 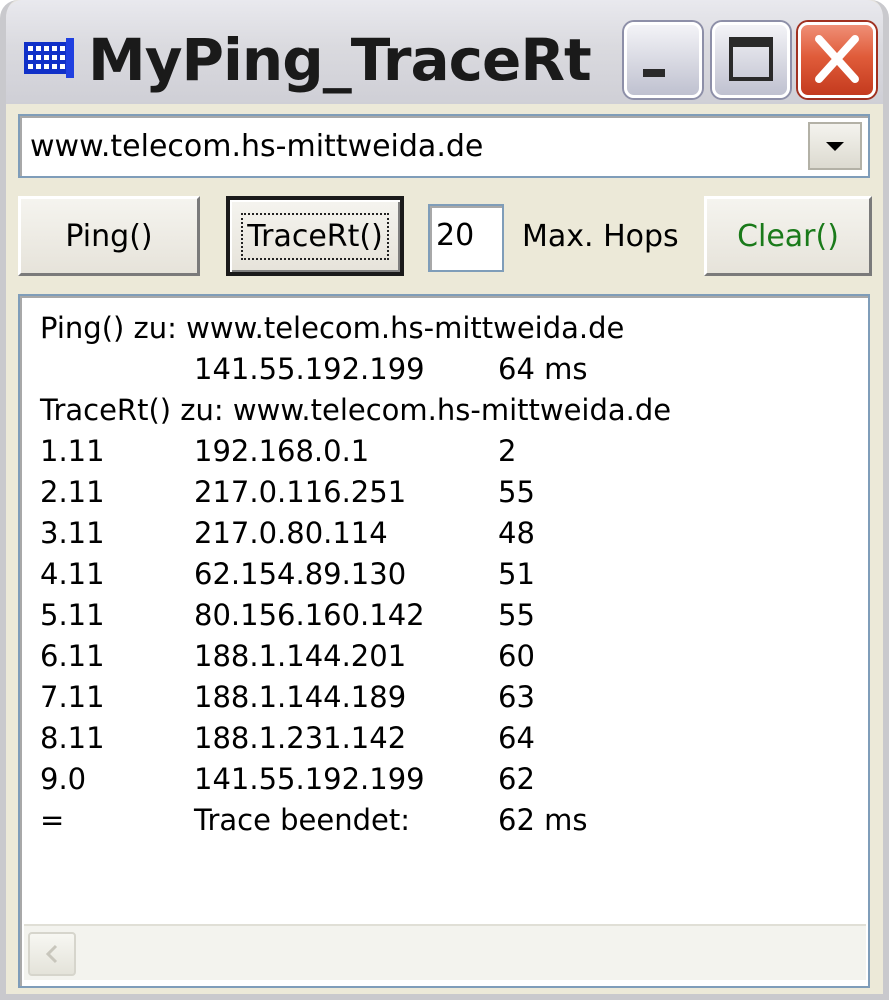 I want to click on chevron-down-icon, so click(x=835, y=146).